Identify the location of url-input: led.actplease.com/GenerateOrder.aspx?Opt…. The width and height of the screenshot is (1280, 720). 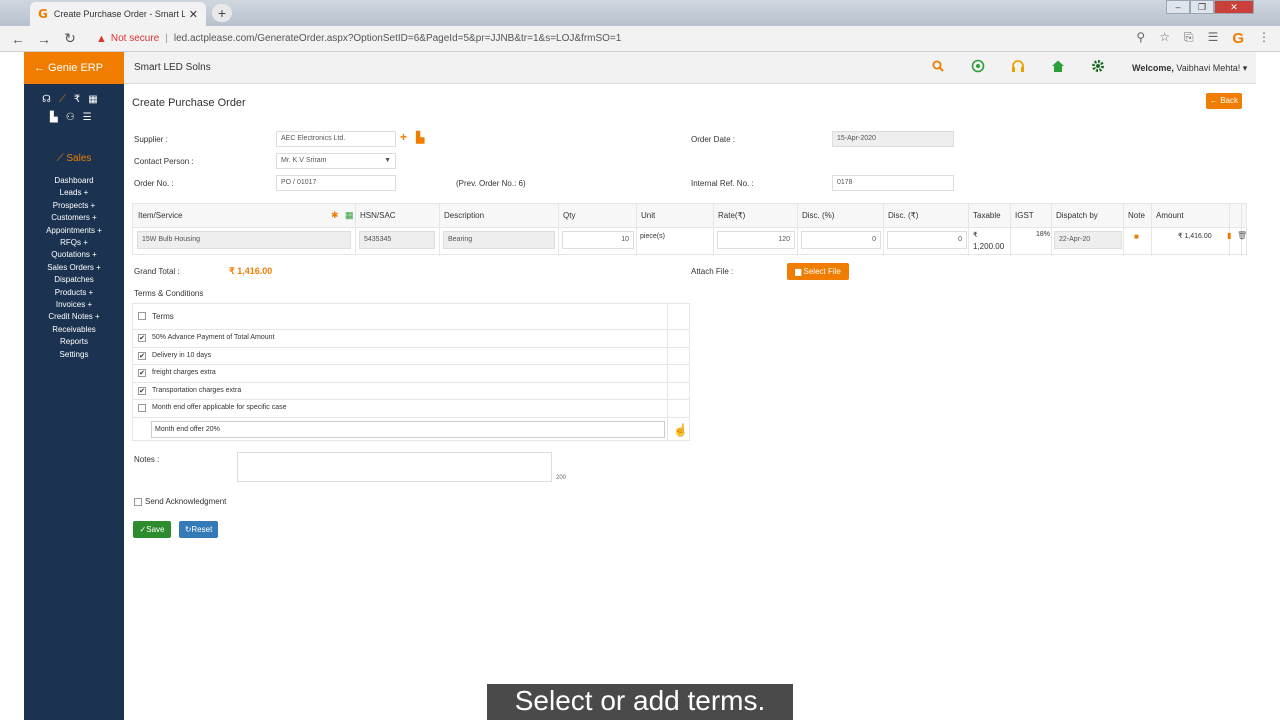
(397, 38).